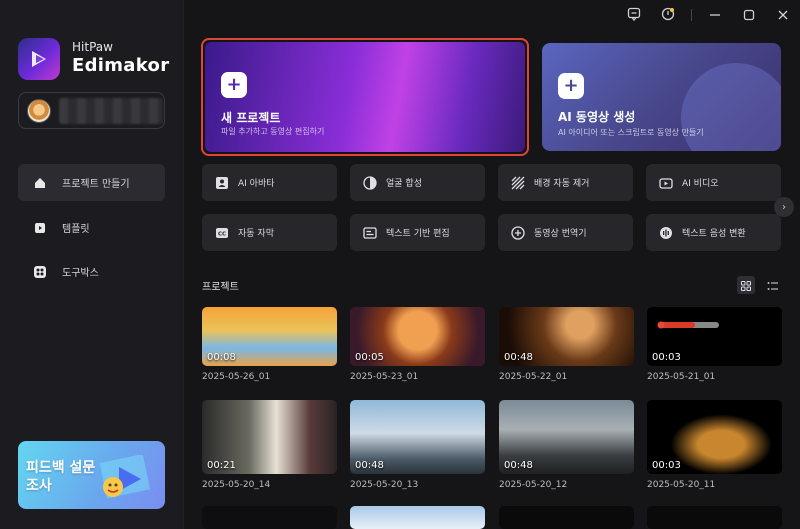 The width and height of the screenshot is (800, 529). I want to click on project-card: 00:05 2025-05-23_01, so click(417, 344).